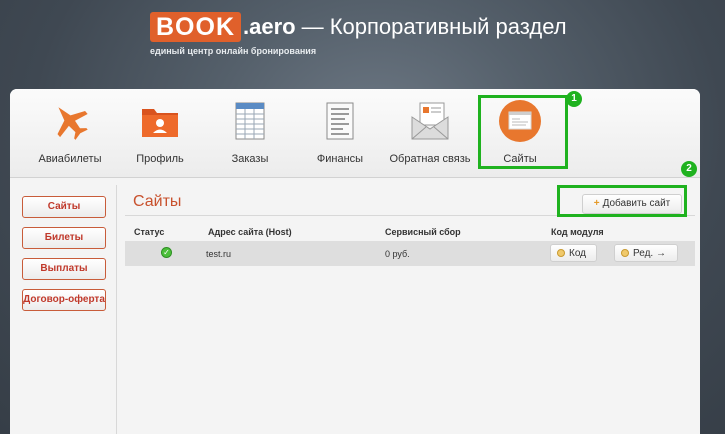  I want to click on edit-icon, so click(625, 253).